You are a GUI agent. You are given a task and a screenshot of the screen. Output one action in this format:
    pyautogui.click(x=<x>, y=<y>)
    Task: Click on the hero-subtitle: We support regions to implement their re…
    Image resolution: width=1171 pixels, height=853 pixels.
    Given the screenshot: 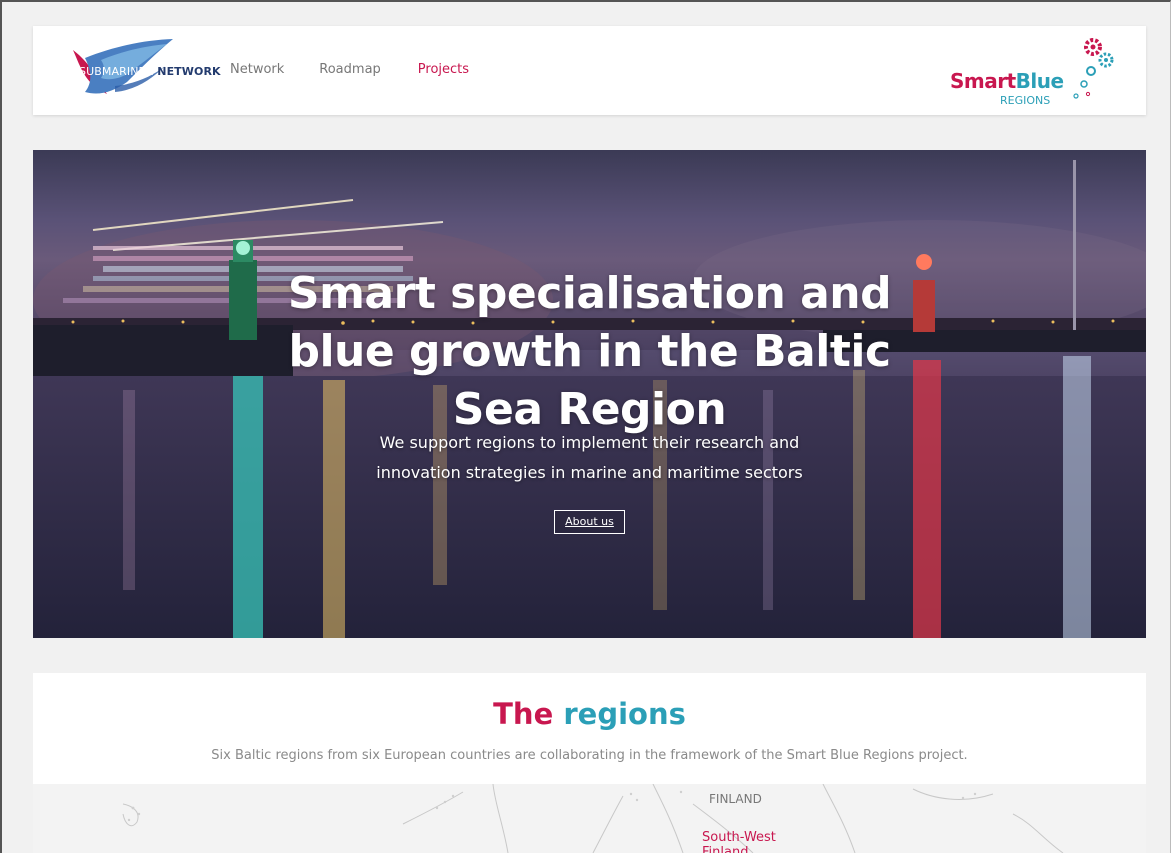 What is the action you would take?
    pyautogui.click(x=589, y=458)
    